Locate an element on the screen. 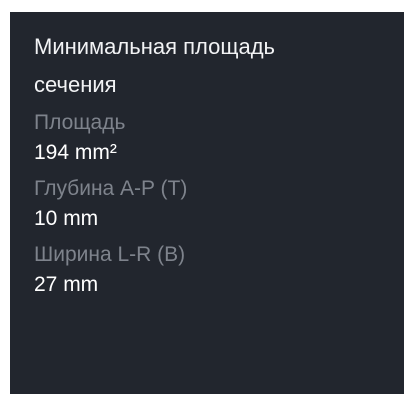 Image resolution: width=404 pixels, height=394 pixels. metric-area-label: Площадь is located at coordinates (80, 122).